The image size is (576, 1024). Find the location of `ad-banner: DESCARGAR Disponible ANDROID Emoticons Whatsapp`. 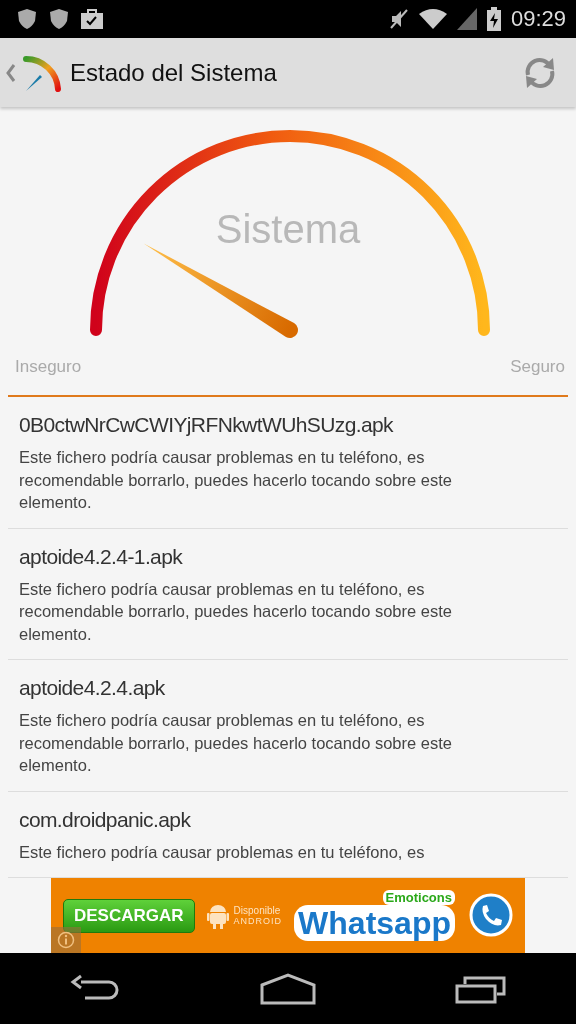

ad-banner: DESCARGAR Disponible ANDROID Emoticons Whatsapp is located at coordinates (288, 915).